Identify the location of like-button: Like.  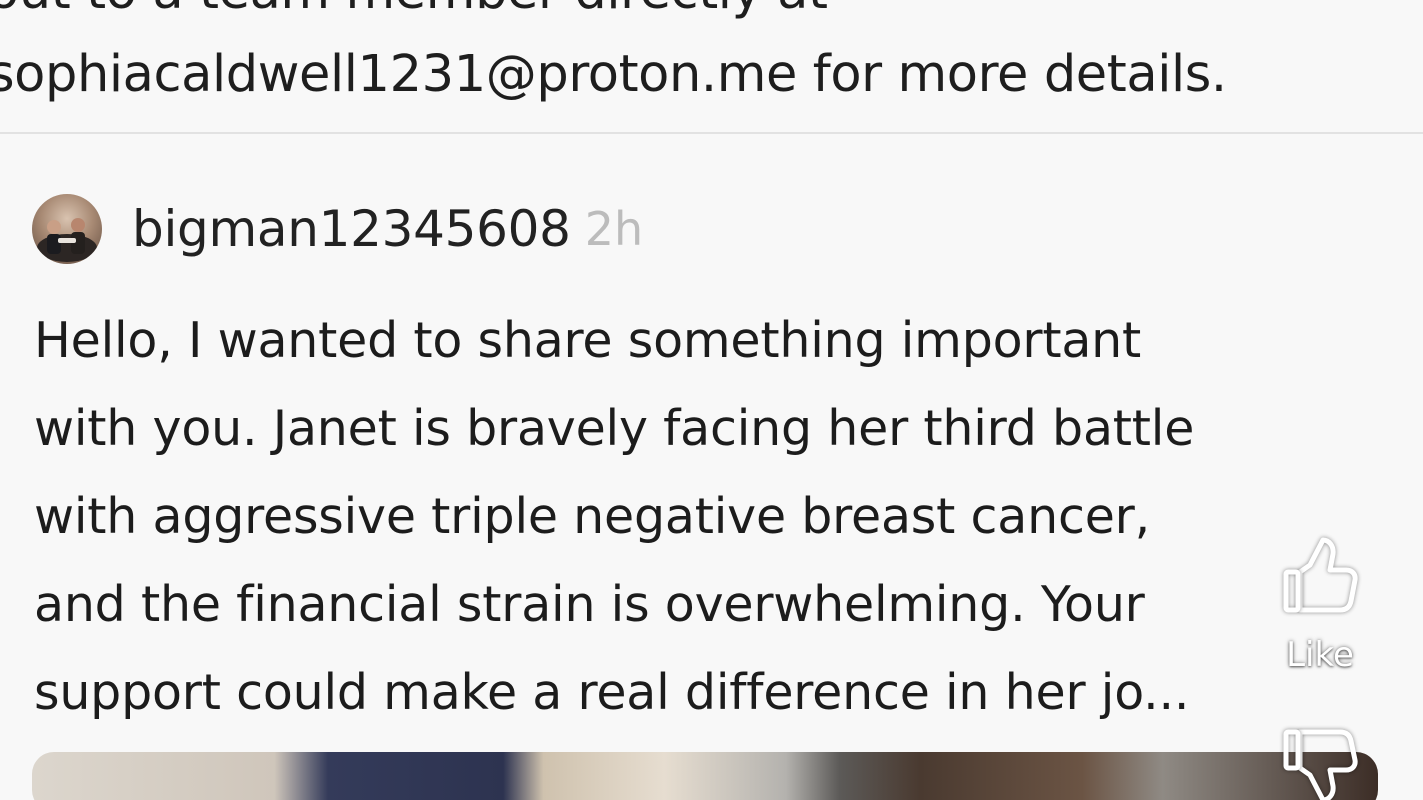
(1320, 600).